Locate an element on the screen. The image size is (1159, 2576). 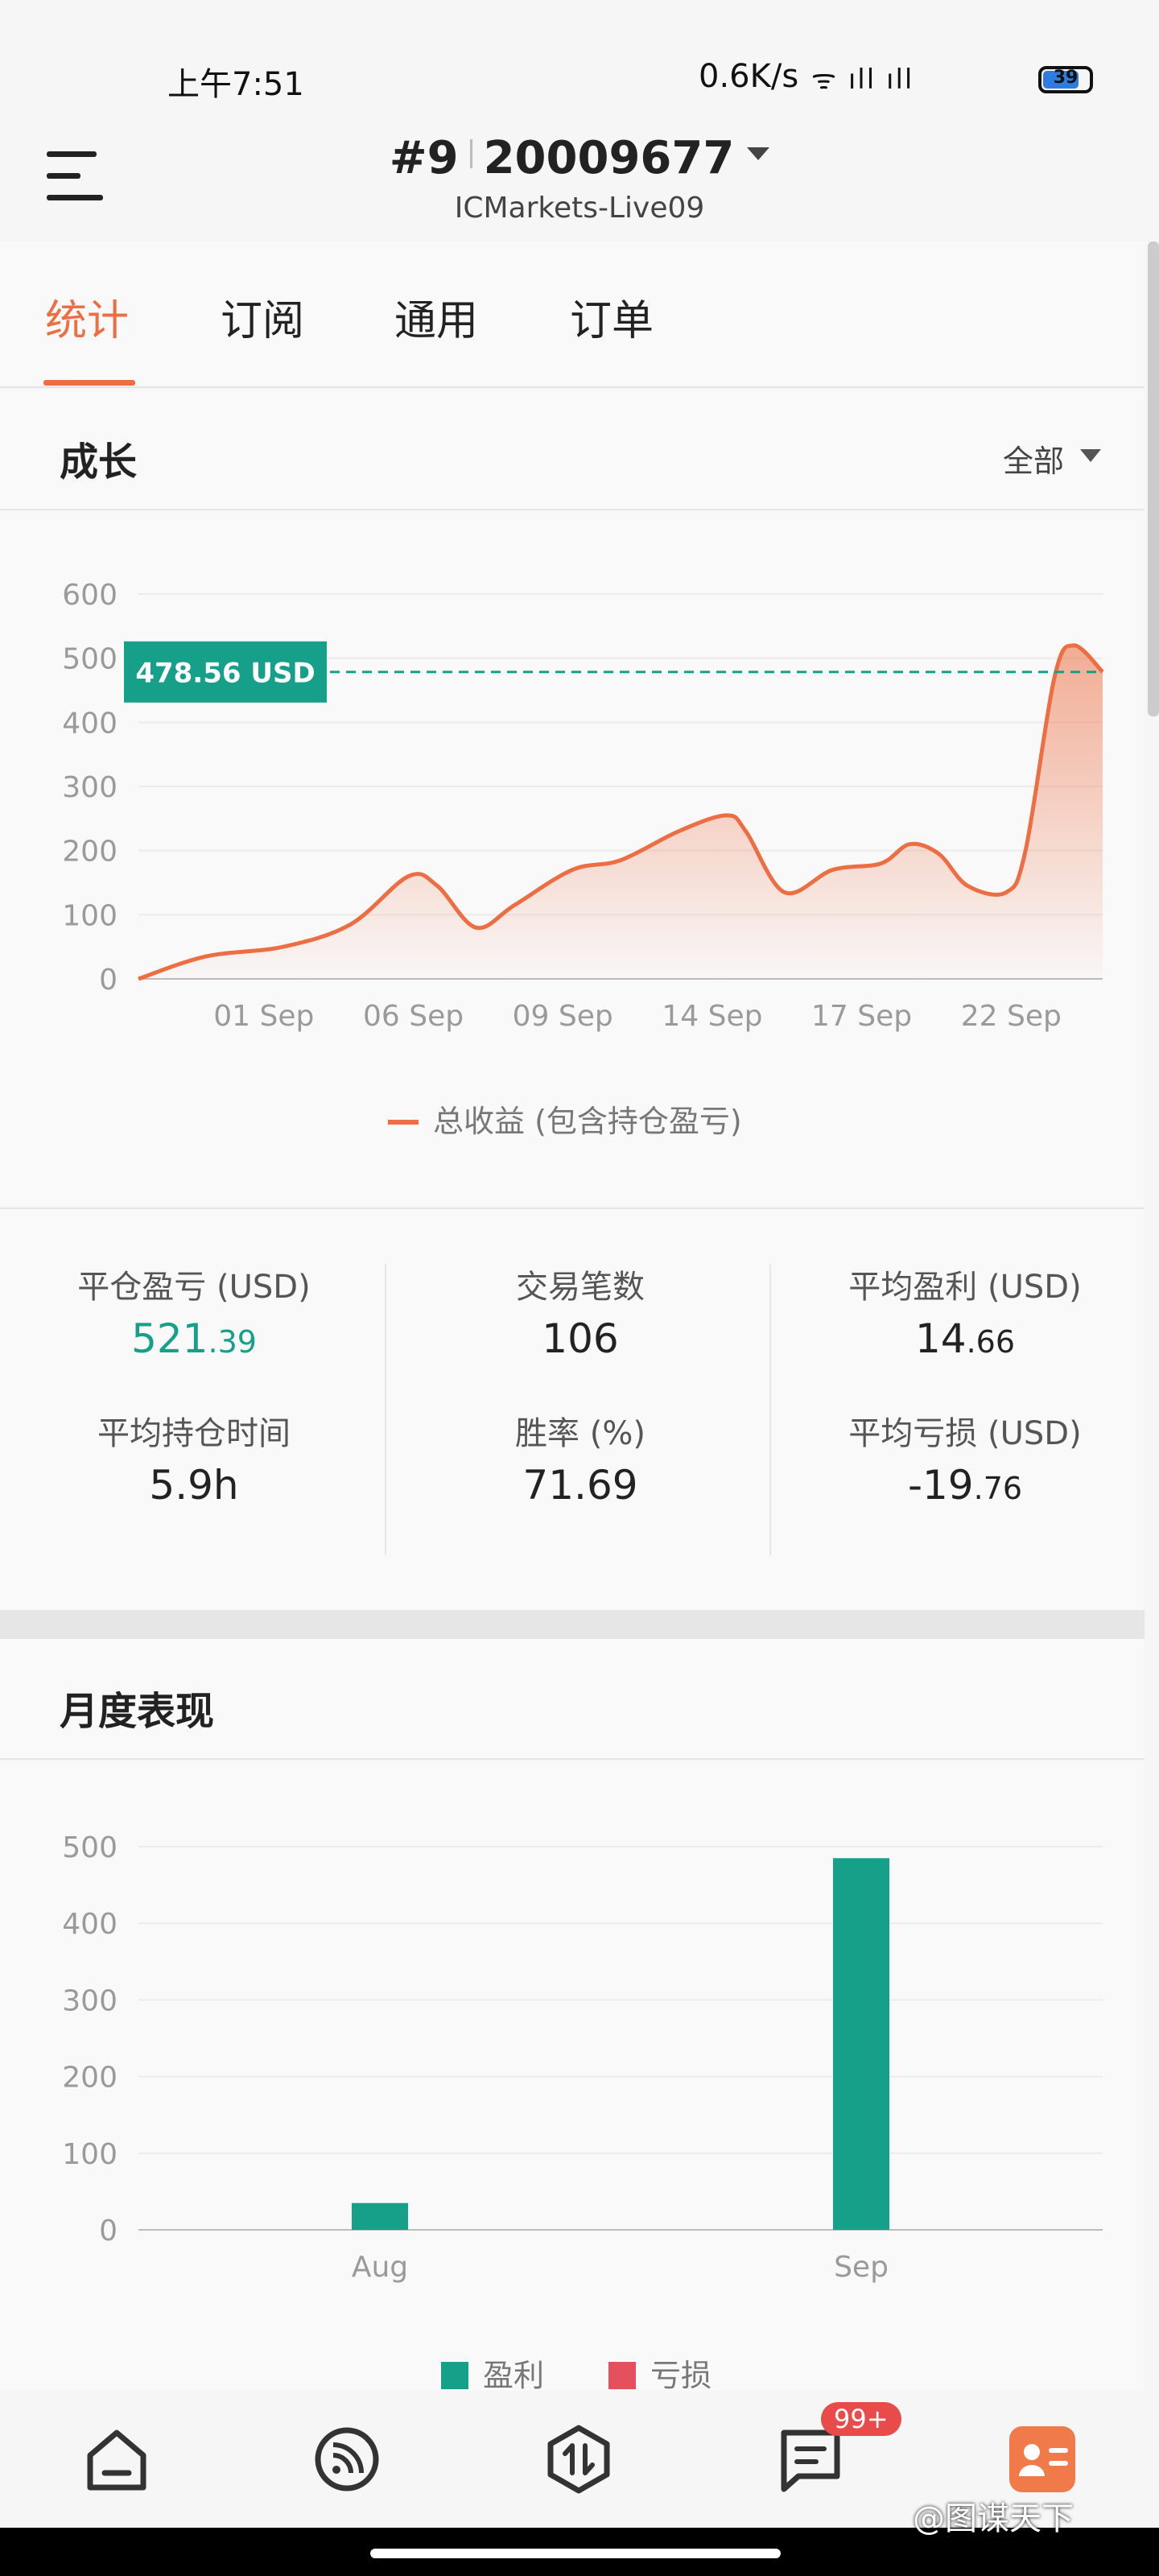
stat-closed-pnl: 平仓盈亏 (USD) 521.39 is located at coordinates (194, 1311).